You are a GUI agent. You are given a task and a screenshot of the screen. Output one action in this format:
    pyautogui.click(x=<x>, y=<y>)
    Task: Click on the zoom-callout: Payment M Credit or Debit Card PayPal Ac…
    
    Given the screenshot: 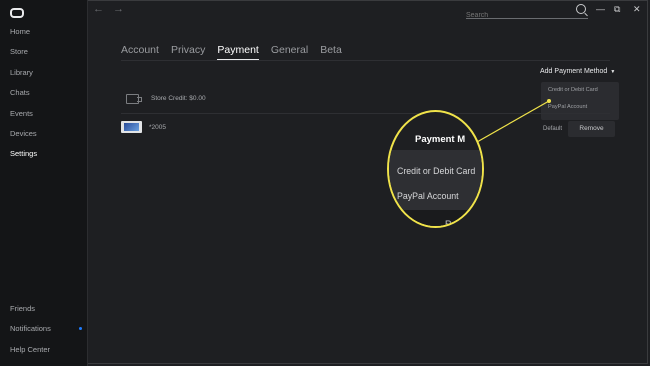 What is the action you would take?
    pyautogui.click(x=435, y=169)
    